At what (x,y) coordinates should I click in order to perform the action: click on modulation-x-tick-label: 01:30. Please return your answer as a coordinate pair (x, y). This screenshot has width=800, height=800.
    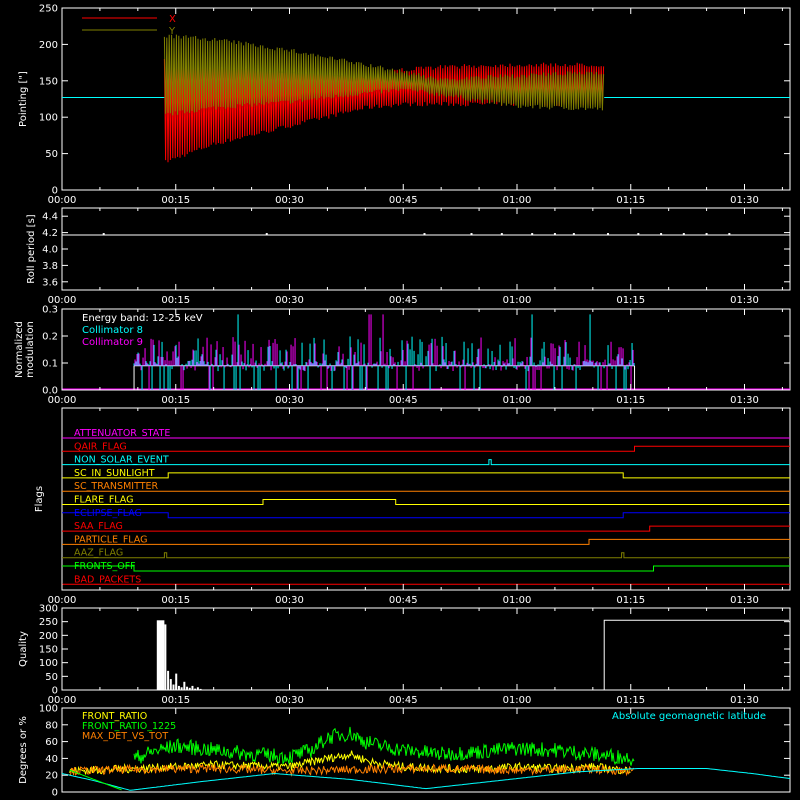
    Looking at the image, I should click on (744, 400).